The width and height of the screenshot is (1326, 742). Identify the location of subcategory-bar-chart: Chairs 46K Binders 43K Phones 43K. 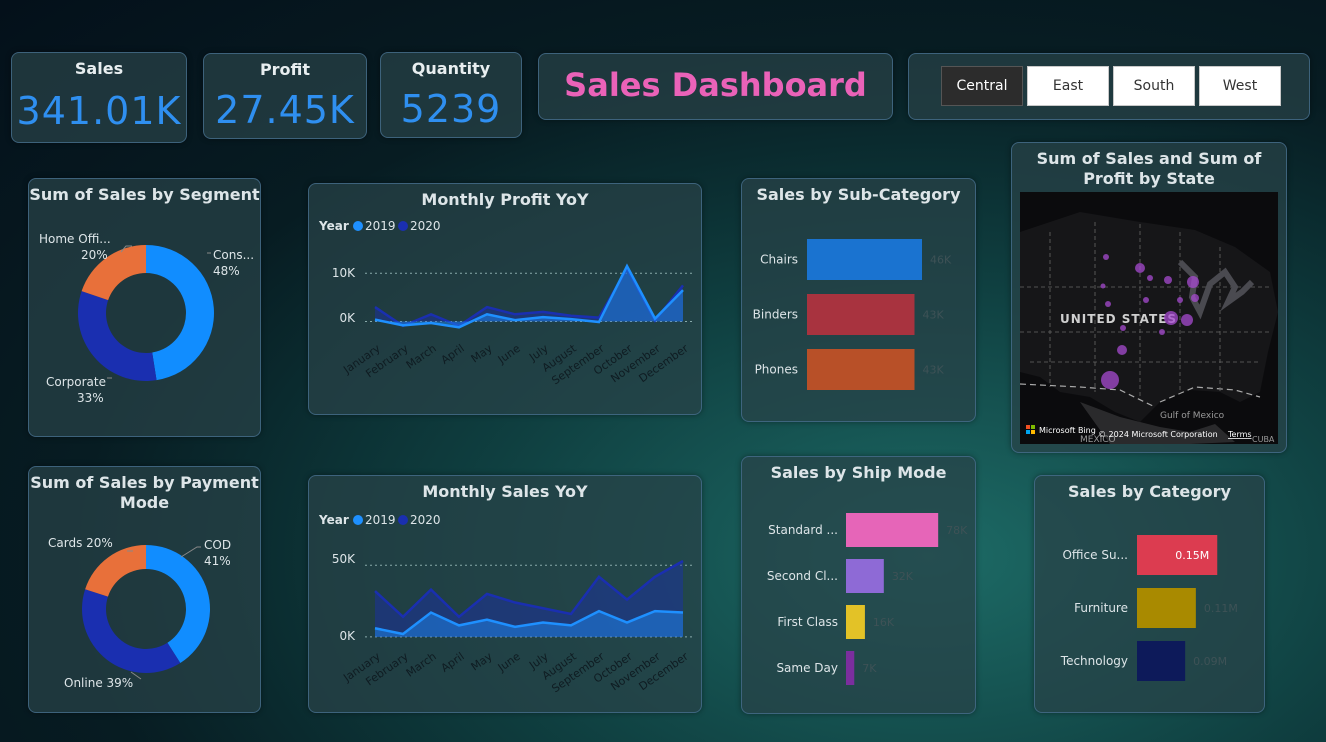
(859, 301).